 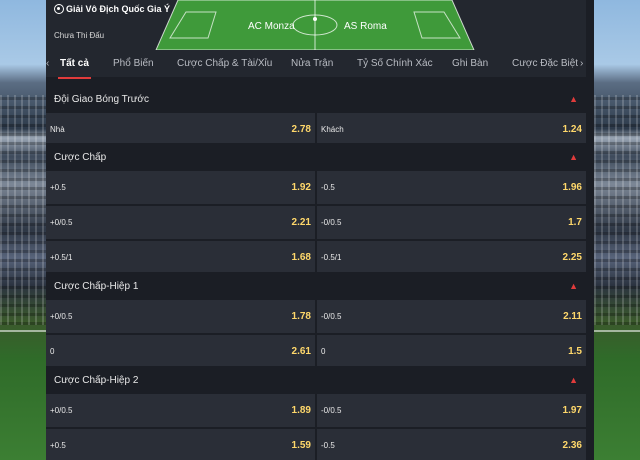 I want to click on market-title: Đội Giao Bóng Trước, so click(x=101, y=99).